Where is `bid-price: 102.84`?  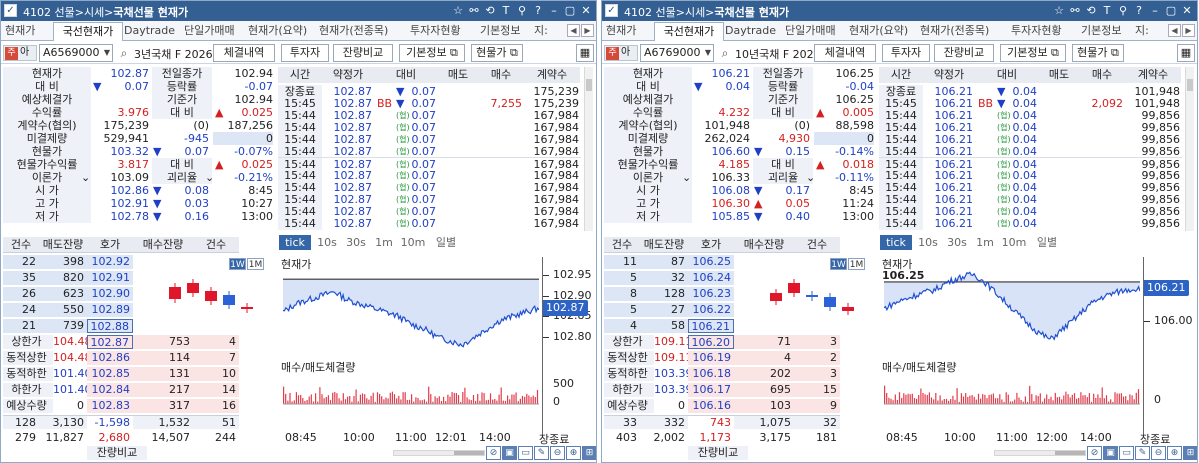 bid-price: 102.84 is located at coordinates (110, 390).